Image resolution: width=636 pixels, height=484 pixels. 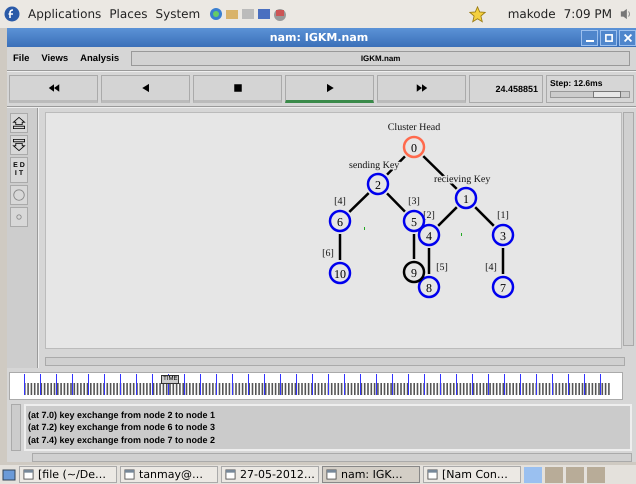 I want to click on panel-menu: Places, so click(x=128, y=14).